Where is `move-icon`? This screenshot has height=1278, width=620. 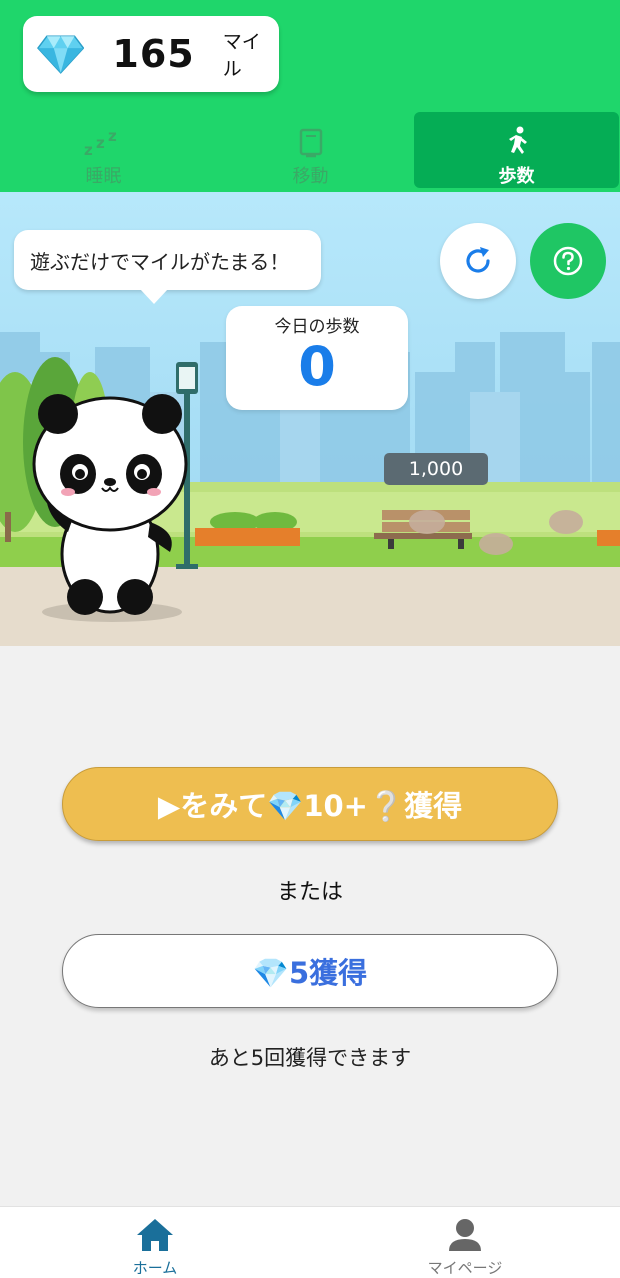 move-icon is located at coordinates (311, 143).